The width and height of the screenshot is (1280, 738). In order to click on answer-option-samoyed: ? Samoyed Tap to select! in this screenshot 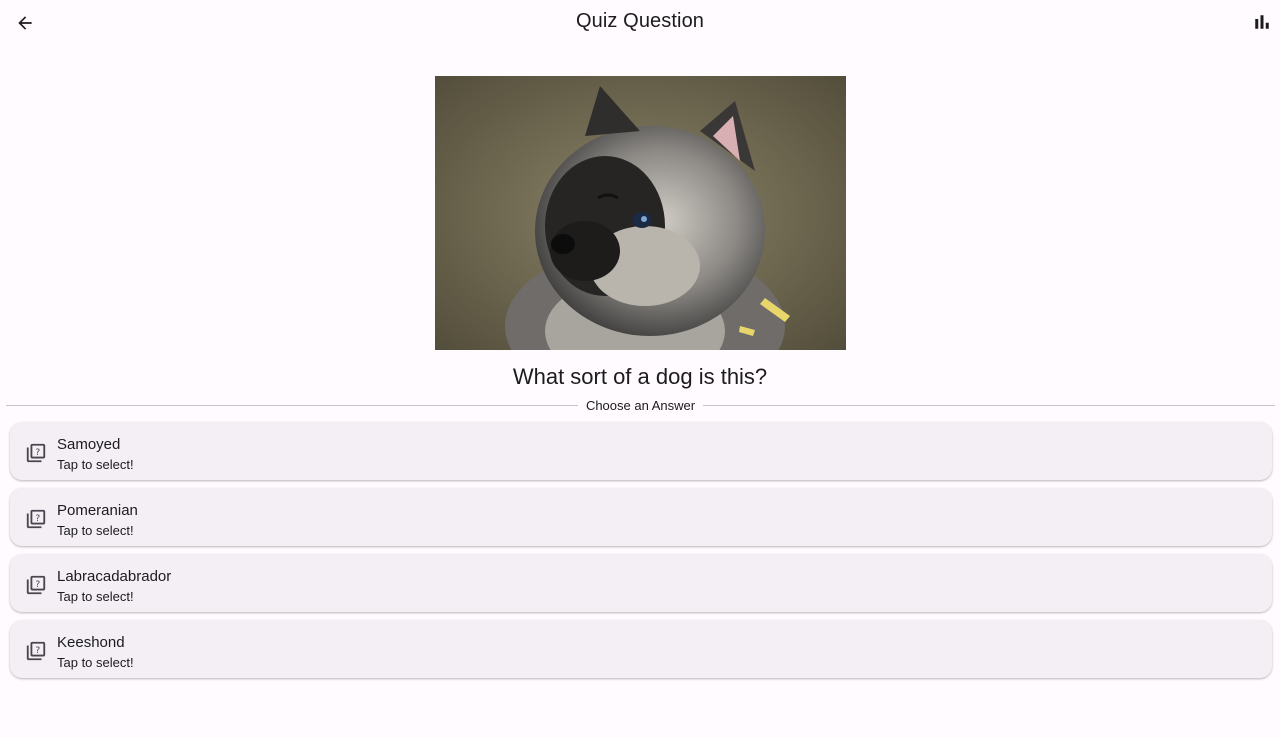, I will do `click(641, 451)`.